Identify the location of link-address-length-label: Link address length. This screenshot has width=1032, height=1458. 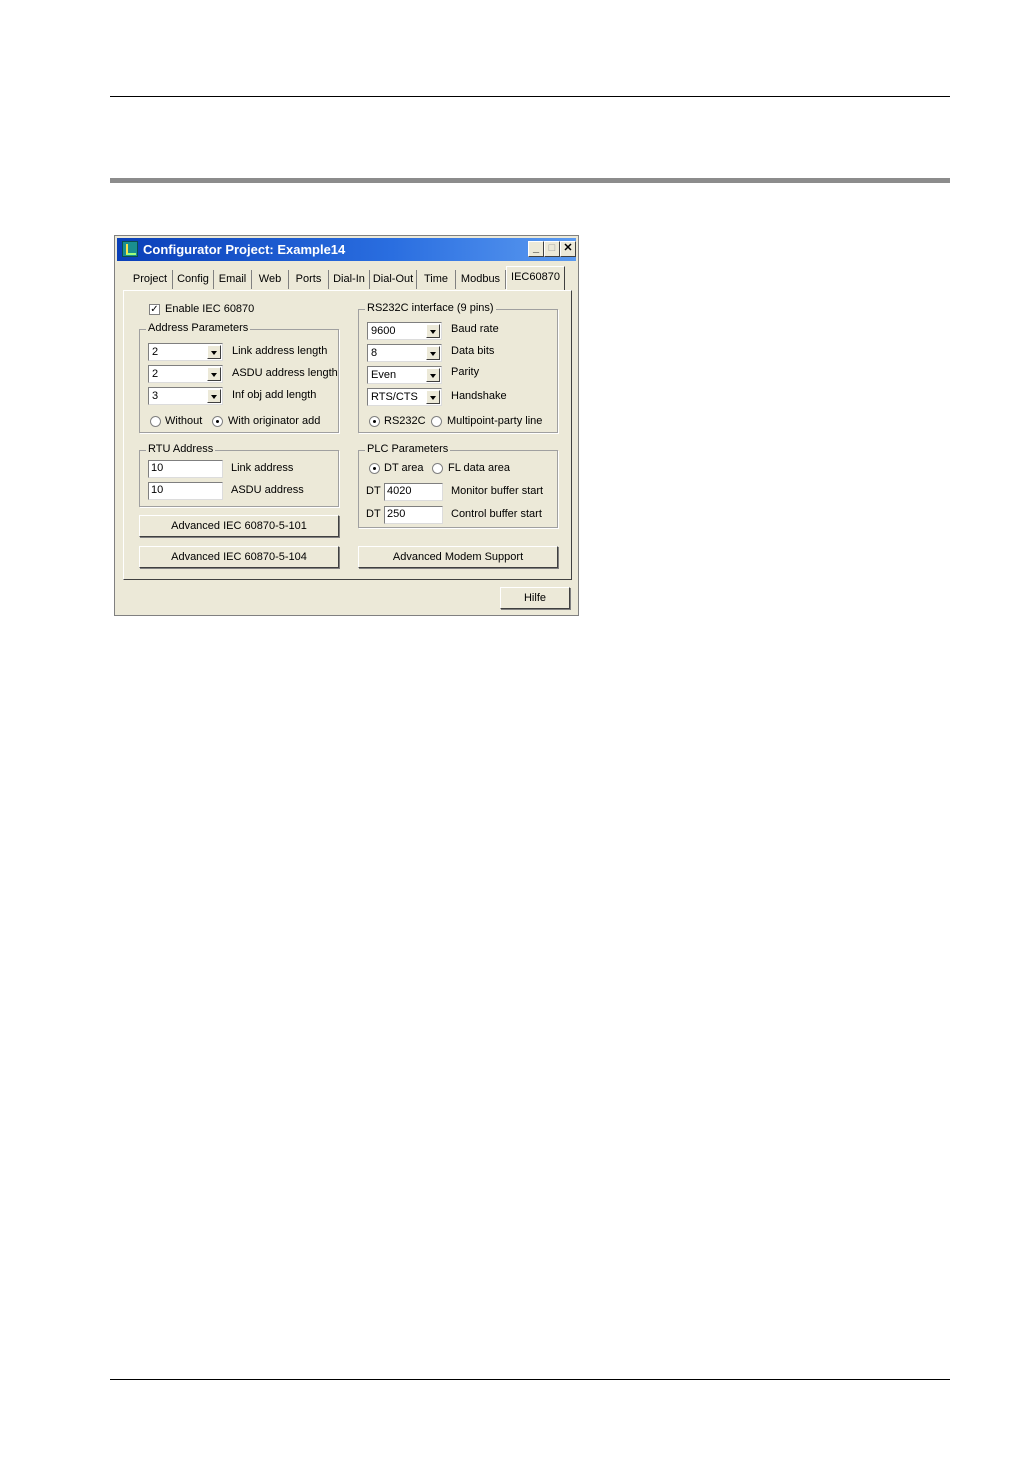
(280, 351).